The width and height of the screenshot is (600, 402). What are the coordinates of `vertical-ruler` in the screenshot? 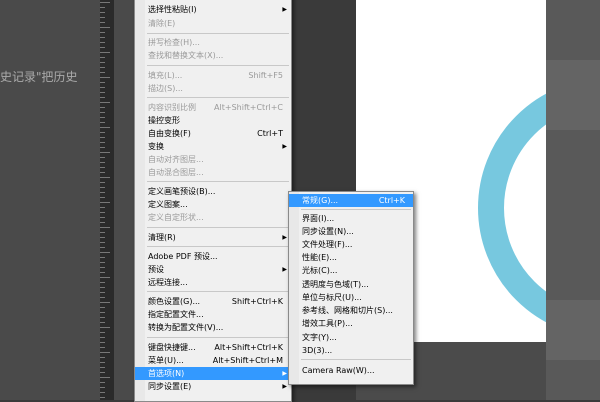 It's located at (107, 200).